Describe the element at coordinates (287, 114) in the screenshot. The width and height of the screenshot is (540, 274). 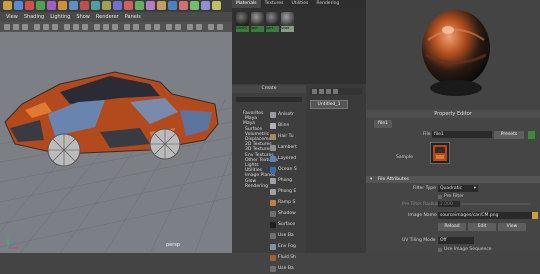
I see `node-item: Anisotr` at that location.